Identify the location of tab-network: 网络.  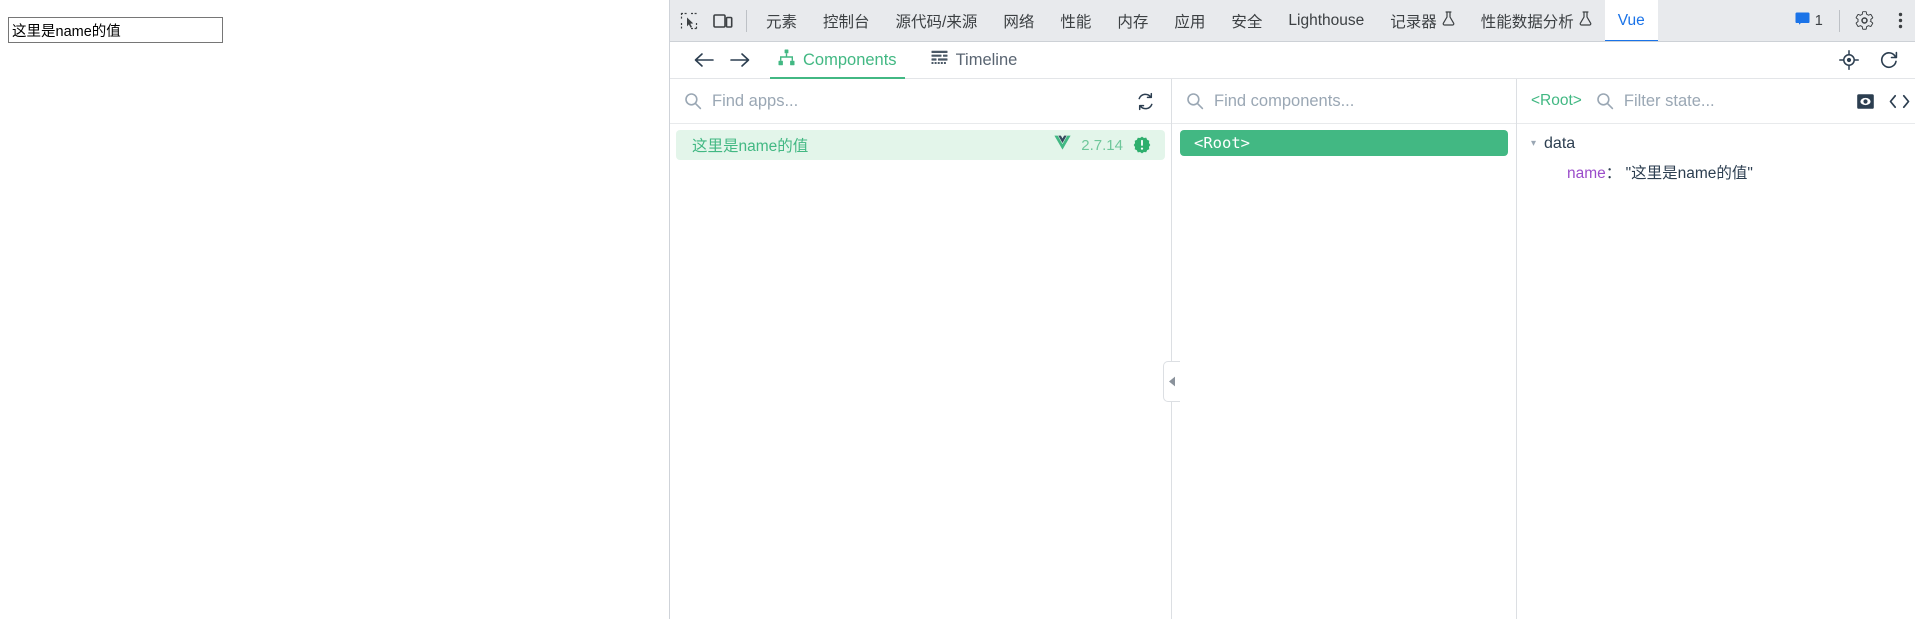
(1018, 20).